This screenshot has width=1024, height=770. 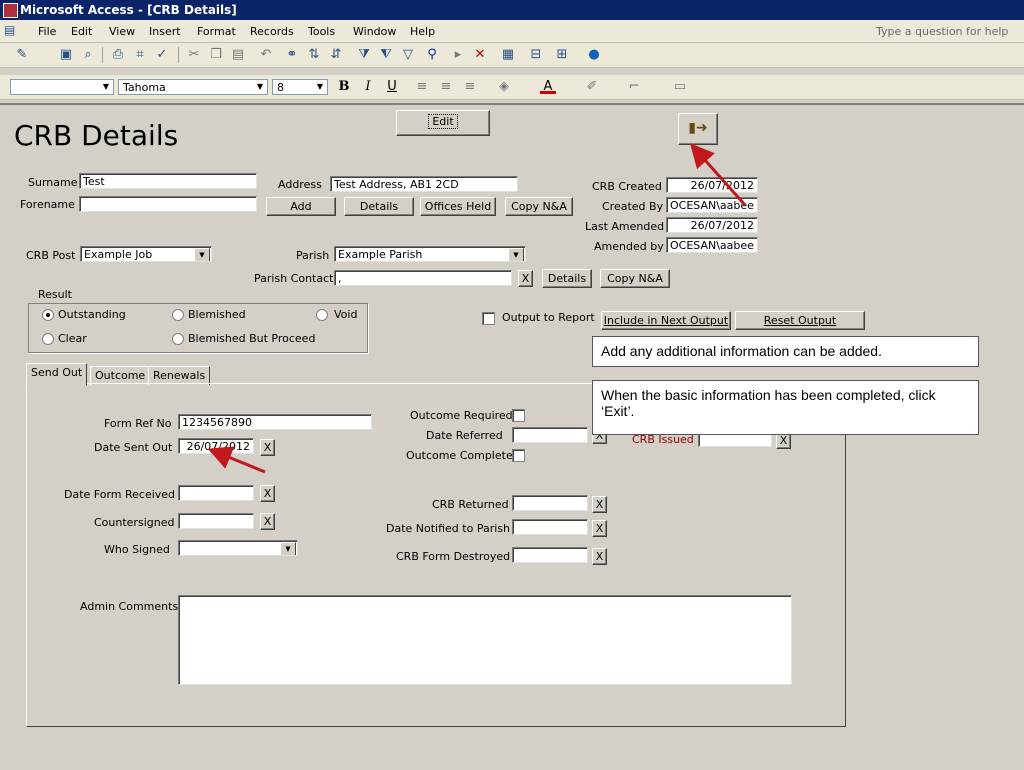 I want to click on tab-send-out: Send Out, so click(x=57, y=374).